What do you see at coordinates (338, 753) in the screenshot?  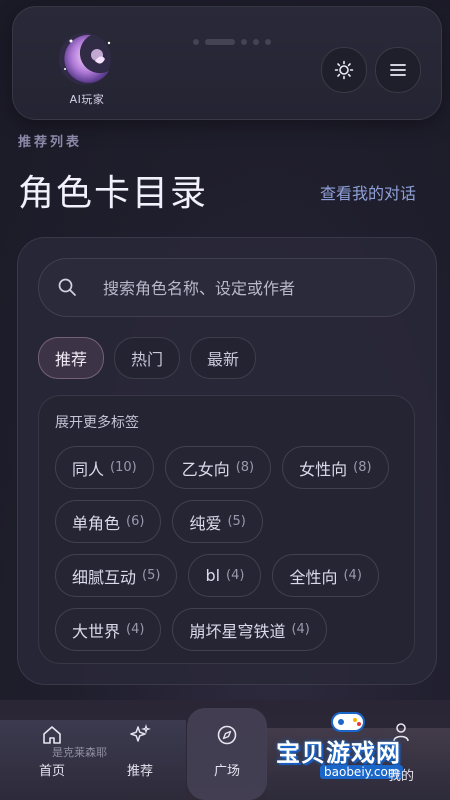 I see `watermark-title: 宝贝游戏网` at bounding box center [338, 753].